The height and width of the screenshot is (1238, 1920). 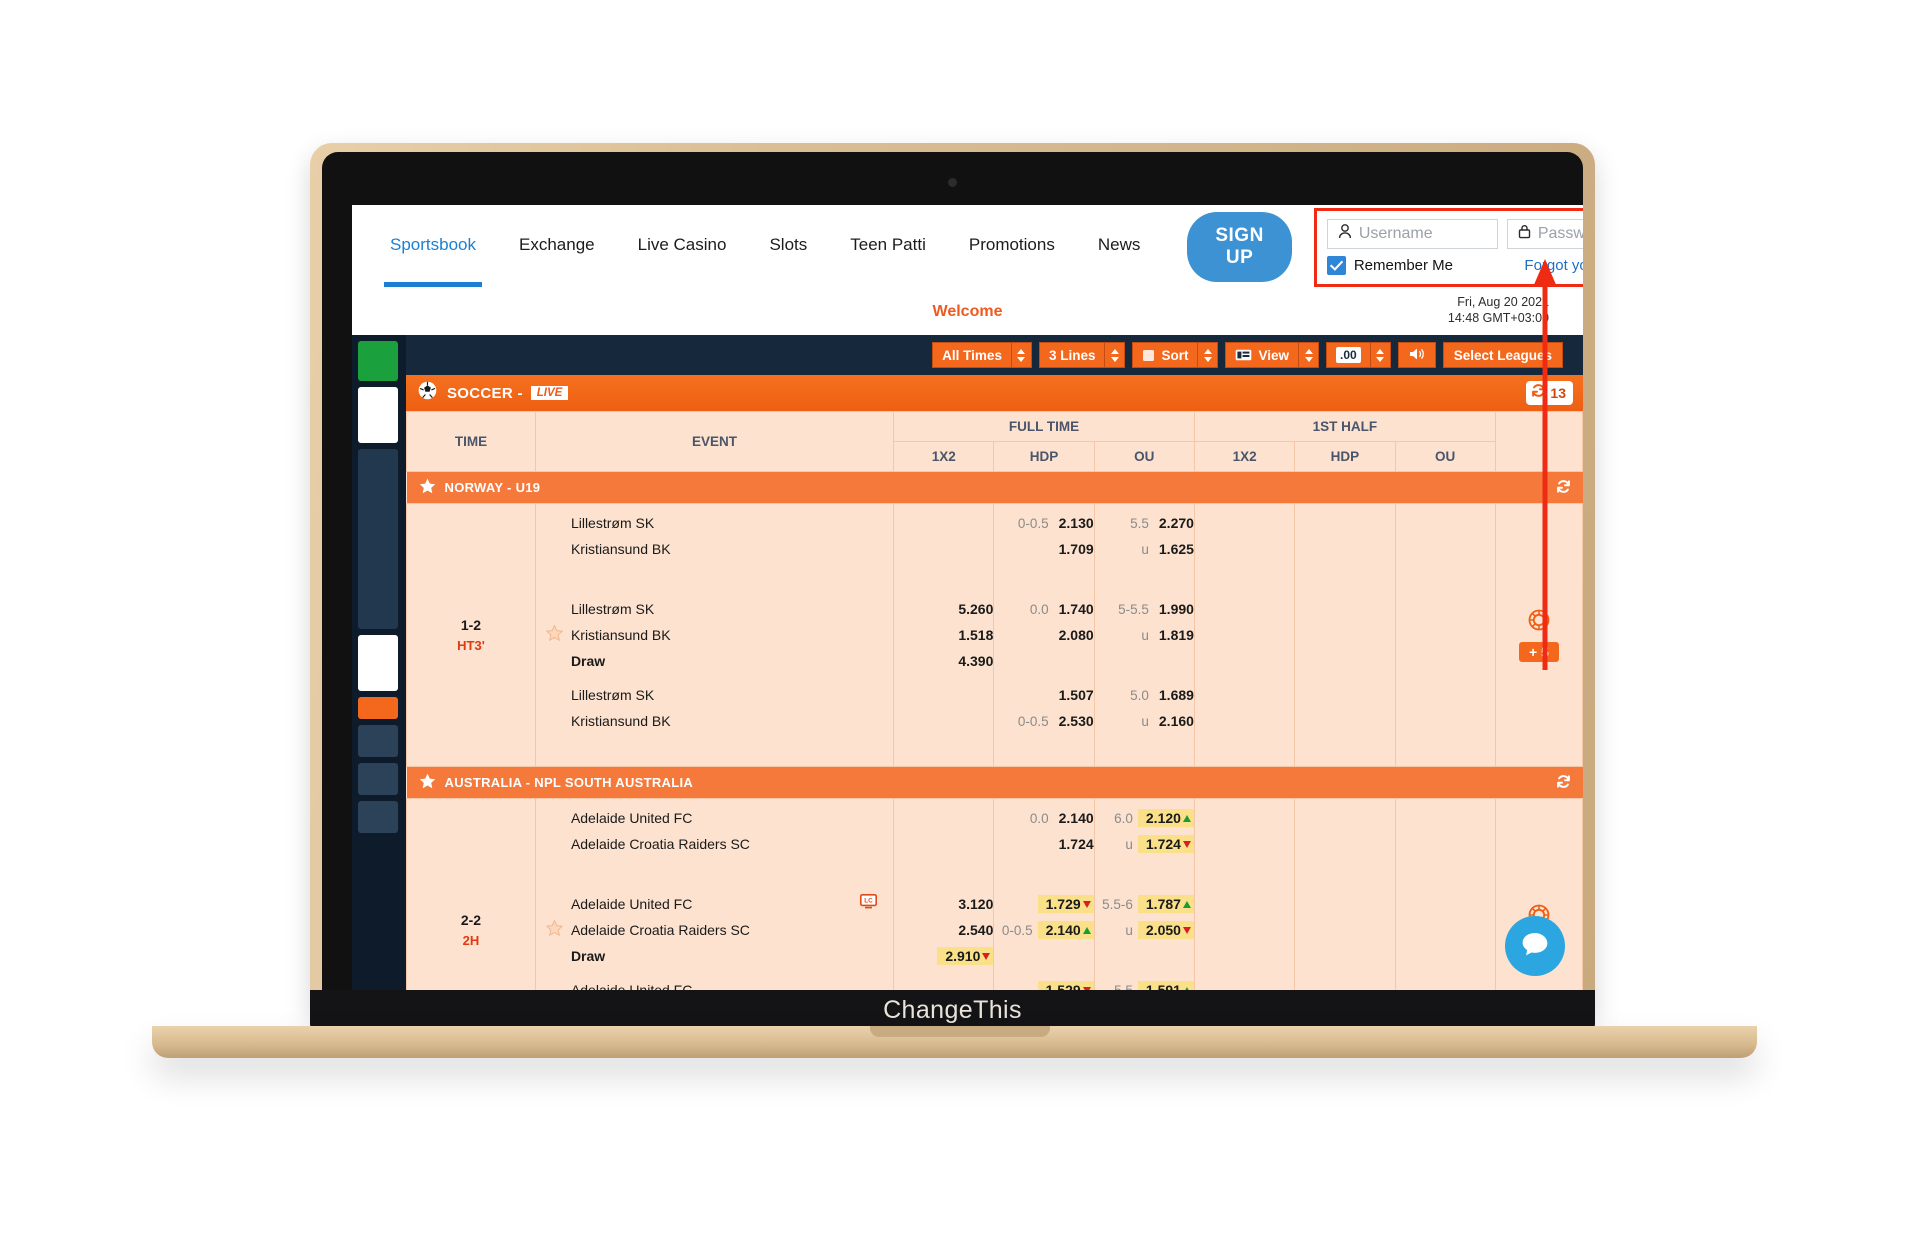 What do you see at coordinates (973, 661) in the screenshot?
I see `odds-cell: 4.390` at bounding box center [973, 661].